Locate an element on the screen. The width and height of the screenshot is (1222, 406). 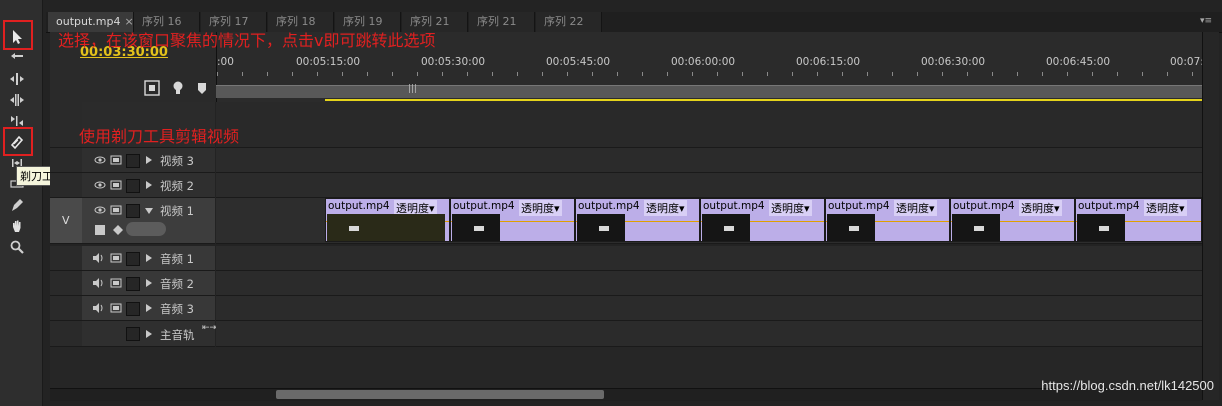
track-header-video-2: 视频 2 is located at coordinates (148, 185).